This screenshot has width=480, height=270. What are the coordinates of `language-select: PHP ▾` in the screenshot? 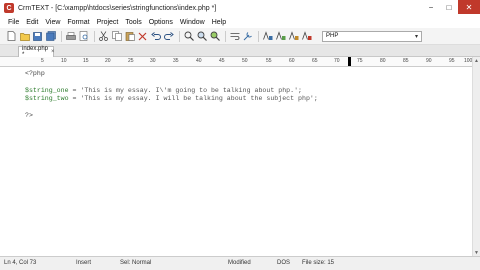 It's located at (372, 36).